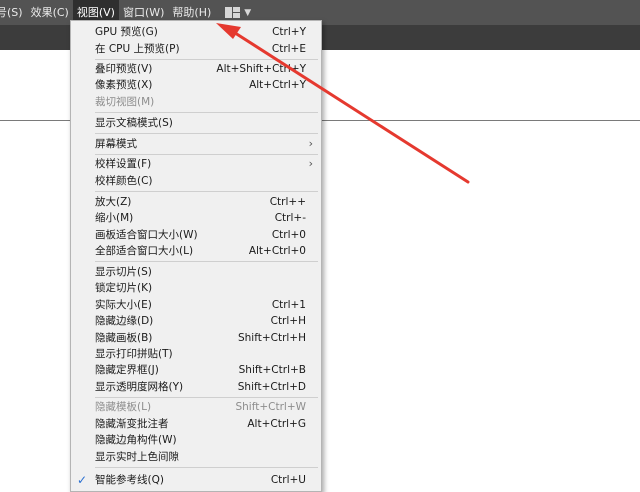 The height and width of the screenshot is (492, 640). I want to click on menu-item-zoom-in: 放大(Z) Ctrl++, so click(196, 202).